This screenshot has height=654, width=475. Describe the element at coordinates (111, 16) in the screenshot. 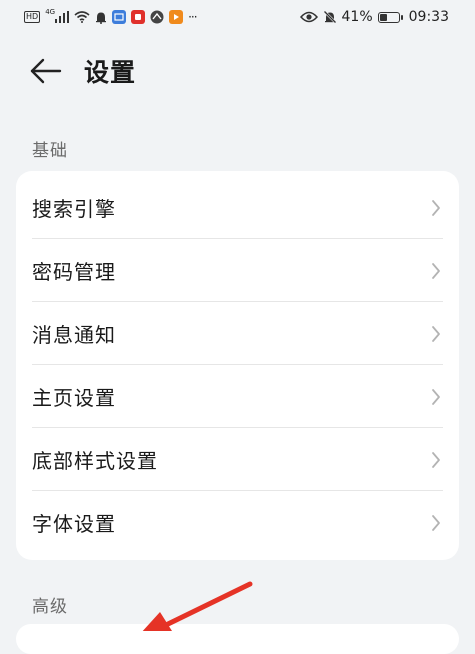

I see `status-bar-left: HD 4G ···` at that location.